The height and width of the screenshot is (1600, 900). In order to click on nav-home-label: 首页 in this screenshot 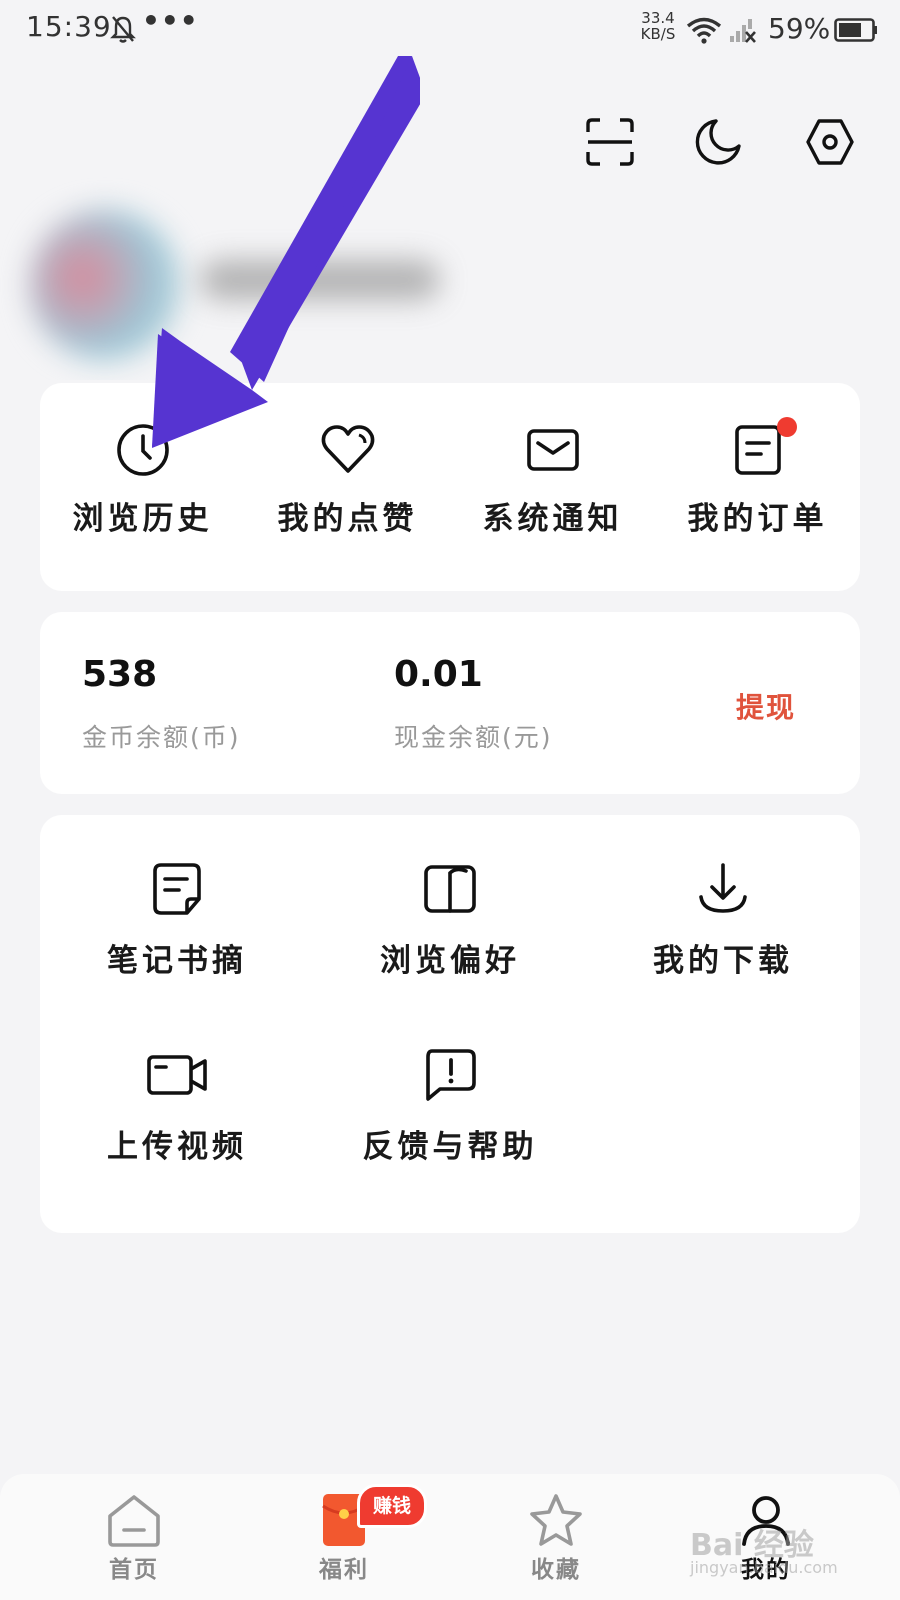, I will do `click(134, 1570)`.